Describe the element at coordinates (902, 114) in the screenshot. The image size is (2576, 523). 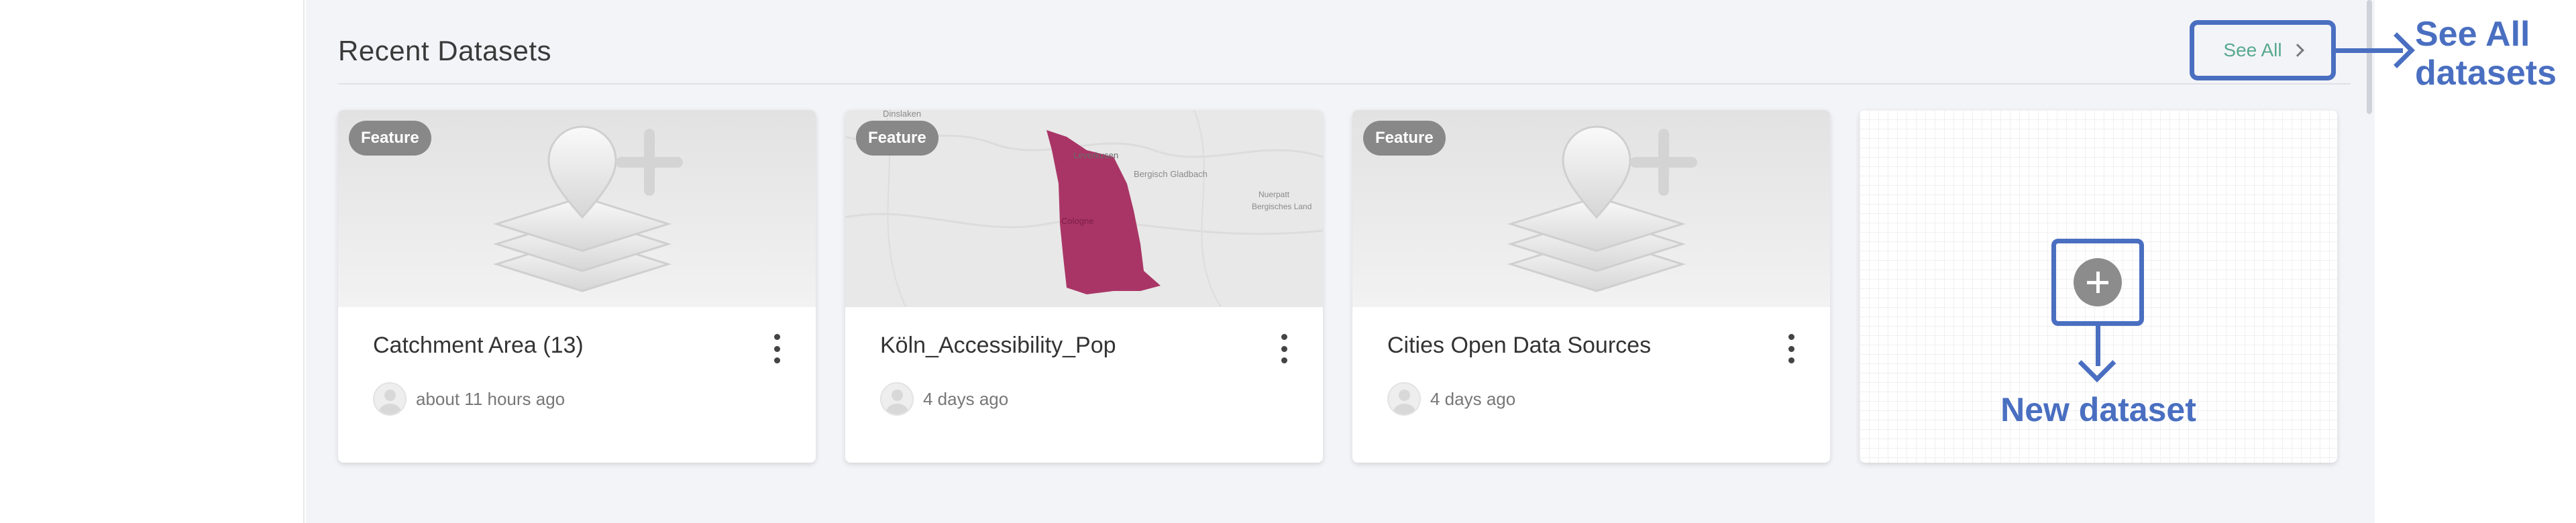
I see `map-label: Dinslaken` at that location.